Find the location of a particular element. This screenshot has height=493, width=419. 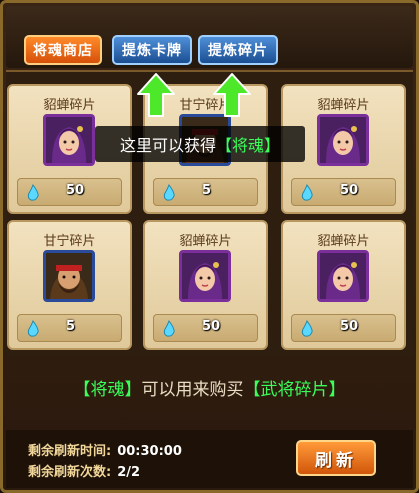

item-name: 甘宁碎片 is located at coordinates (69, 241).